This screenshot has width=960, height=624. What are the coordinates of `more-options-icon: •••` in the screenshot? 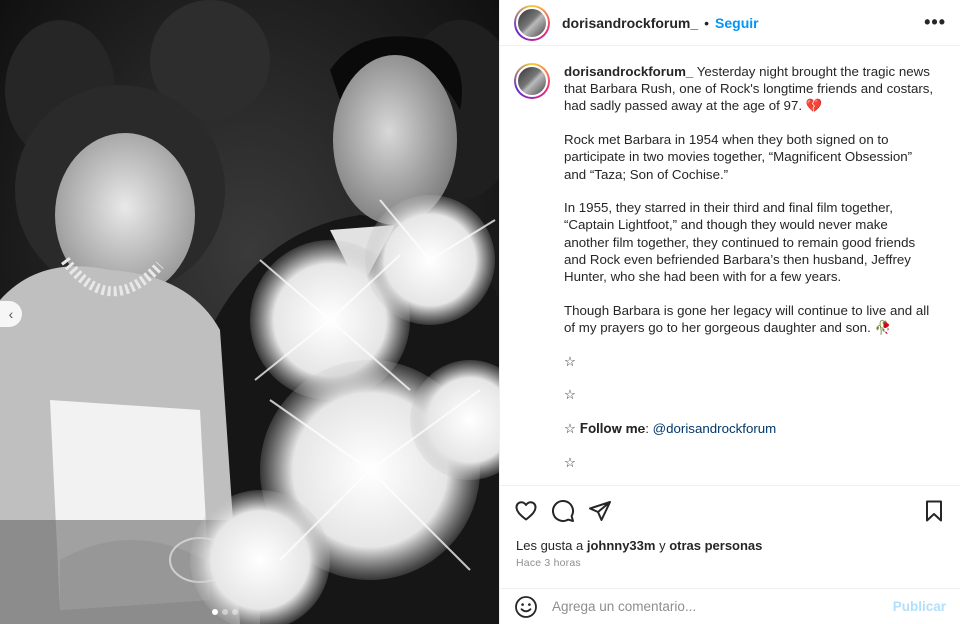 It's located at (935, 22).